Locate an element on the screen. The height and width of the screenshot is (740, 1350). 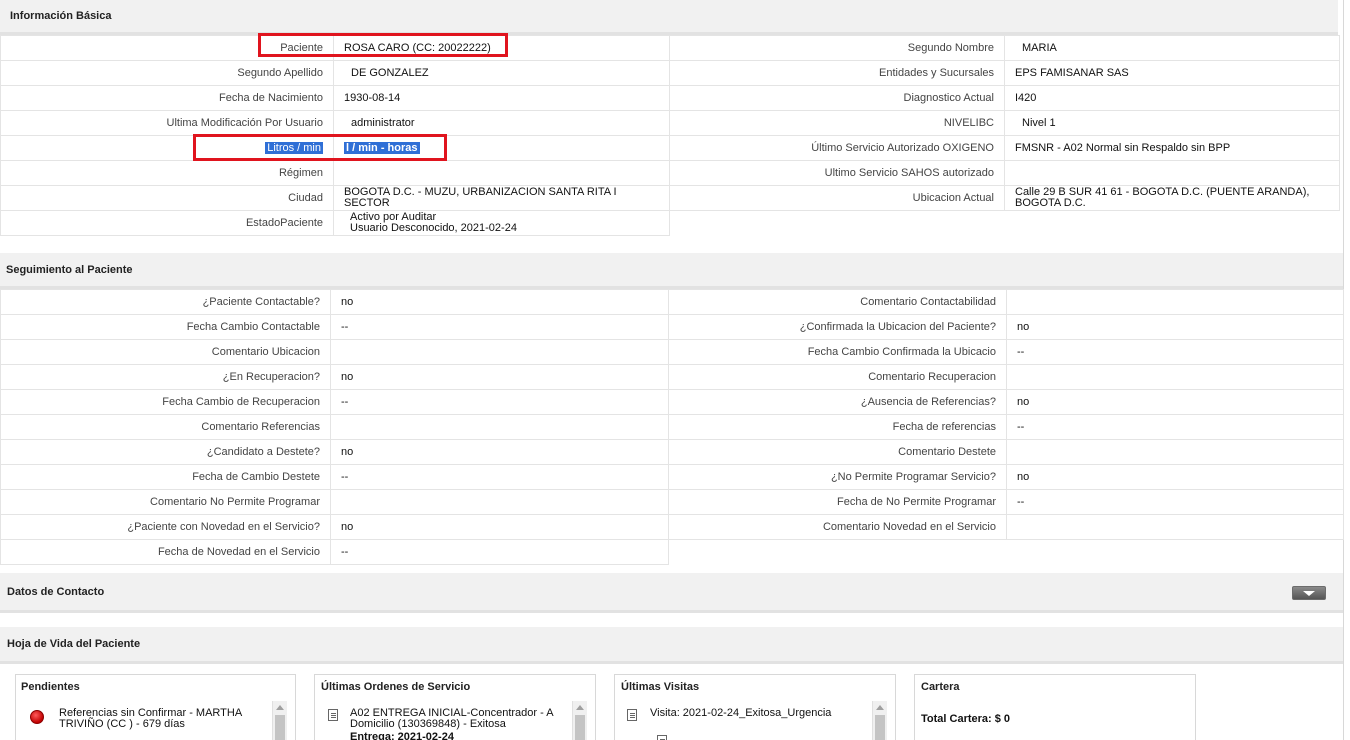
scroll-up-icon is located at coordinates (280, 707).